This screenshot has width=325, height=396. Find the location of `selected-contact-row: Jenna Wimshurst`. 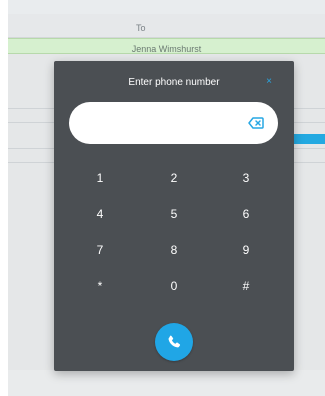

selected-contact-row: Jenna Wimshurst is located at coordinates (166, 46).